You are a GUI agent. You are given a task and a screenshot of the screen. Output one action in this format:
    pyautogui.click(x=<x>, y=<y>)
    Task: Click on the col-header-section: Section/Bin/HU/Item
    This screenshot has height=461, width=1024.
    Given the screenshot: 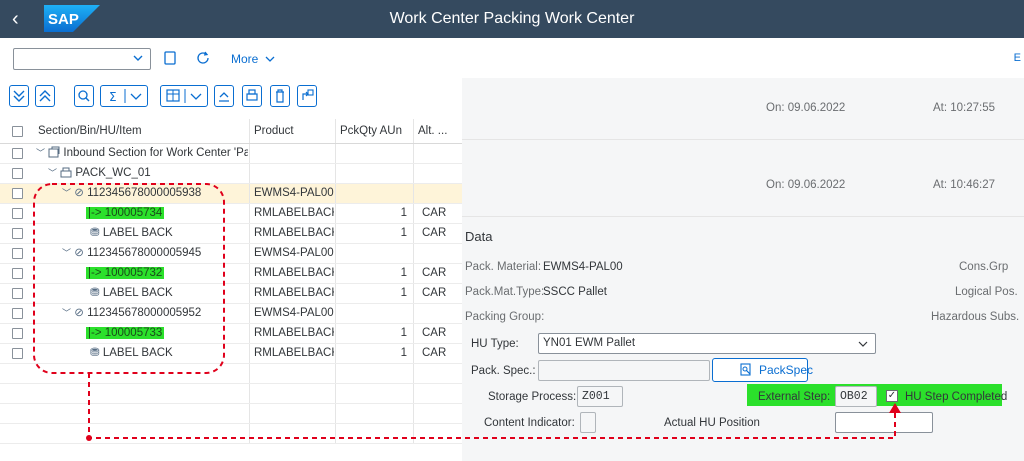 What is the action you would take?
    pyautogui.click(x=143, y=131)
    